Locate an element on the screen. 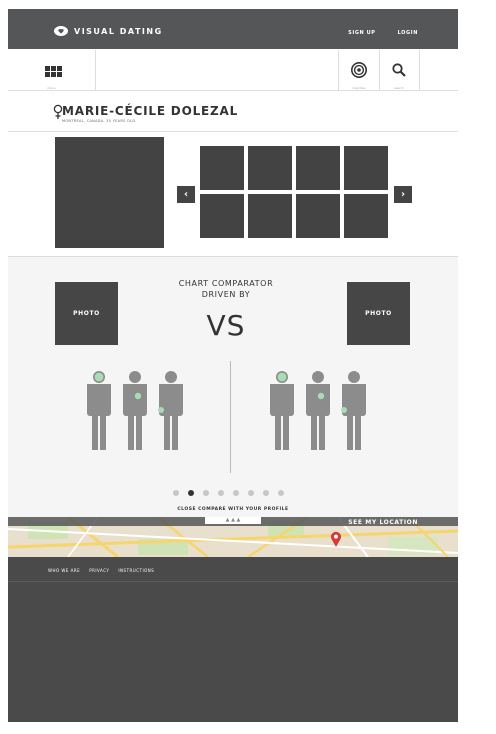 This screenshot has width=496, height=734. search-icon is located at coordinates (399, 70).